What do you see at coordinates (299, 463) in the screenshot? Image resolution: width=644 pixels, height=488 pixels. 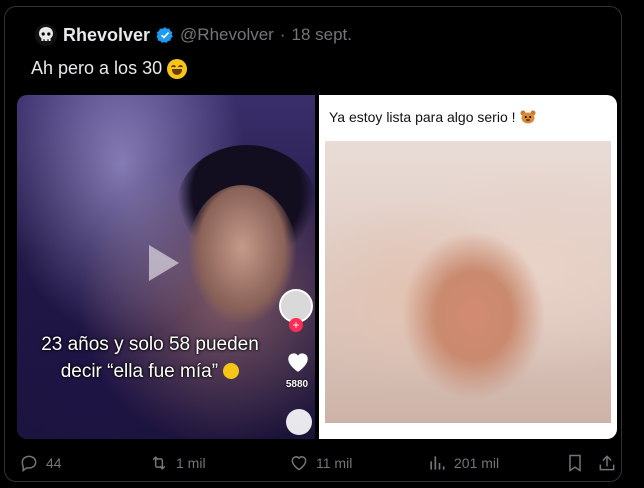 I see `heart-outline-icon` at bounding box center [299, 463].